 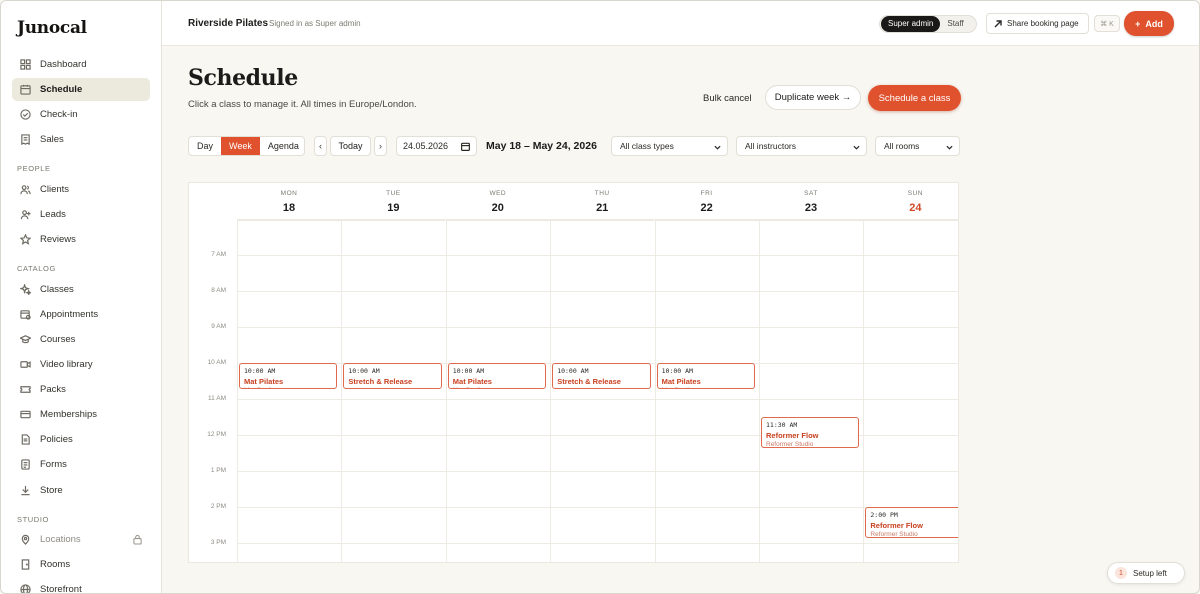 I want to click on sidebar-item-sales: Sales, so click(x=81, y=139).